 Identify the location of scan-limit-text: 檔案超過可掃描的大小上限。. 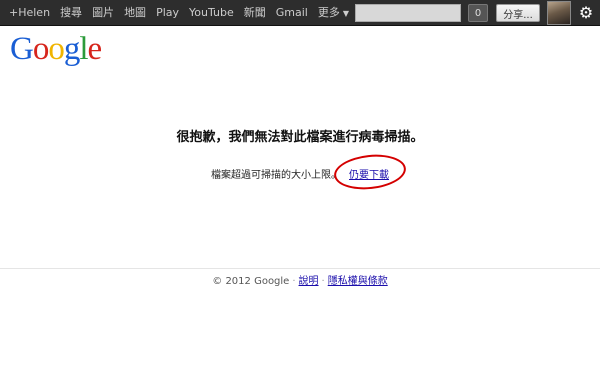
(276, 175).